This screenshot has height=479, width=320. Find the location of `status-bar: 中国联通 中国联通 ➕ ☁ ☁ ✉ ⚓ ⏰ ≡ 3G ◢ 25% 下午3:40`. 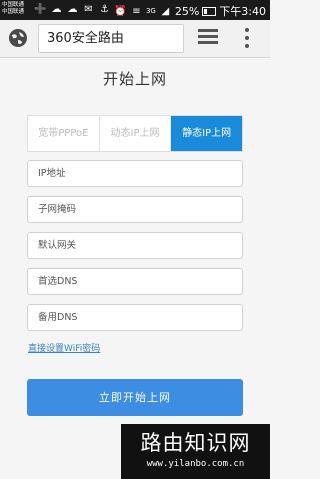

status-bar: 中国联通 中国联通 ➕ ☁ ☁ ✉ ⚓ ⏰ ≡ 3G ◢ 25% 下午3:40 is located at coordinates (135, 10).